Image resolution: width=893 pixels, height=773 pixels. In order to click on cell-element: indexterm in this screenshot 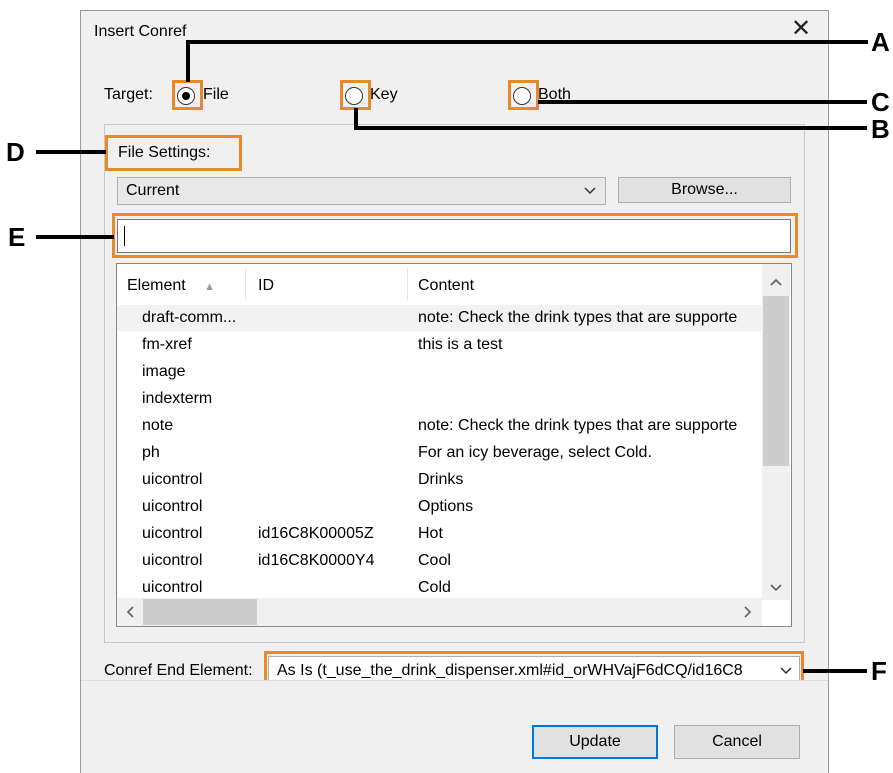, I will do `click(177, 398)`.